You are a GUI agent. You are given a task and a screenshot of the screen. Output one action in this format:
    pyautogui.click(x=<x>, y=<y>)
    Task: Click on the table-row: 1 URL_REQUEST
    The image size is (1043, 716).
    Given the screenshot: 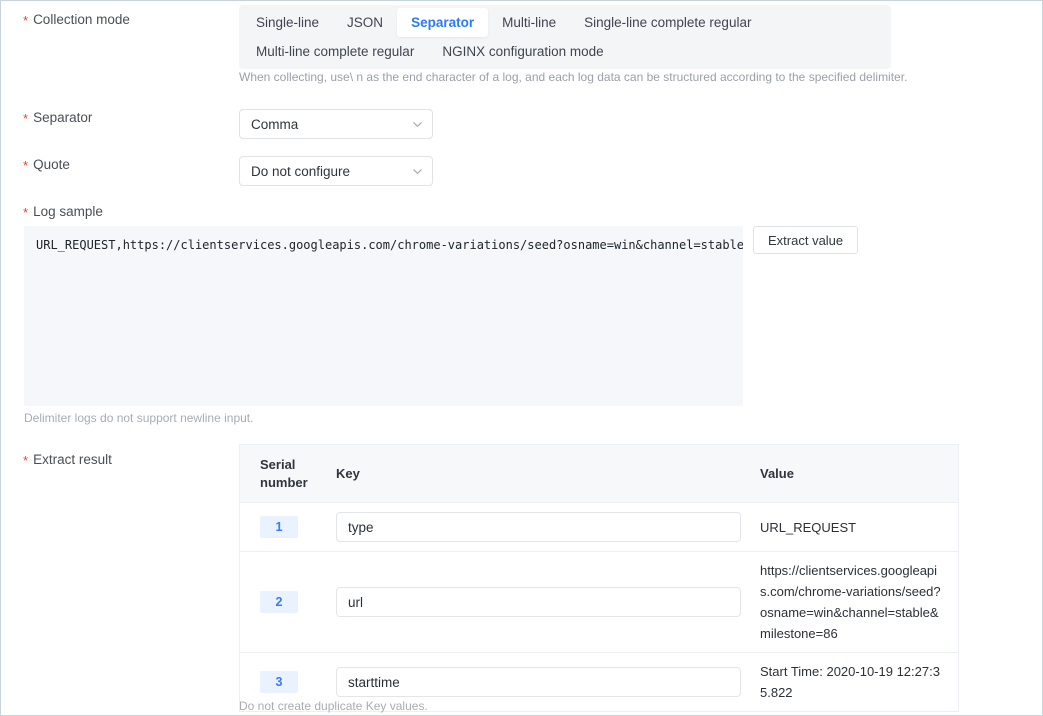 What is the action you would take?
    pyautogui.click(x=599, y=527)
    